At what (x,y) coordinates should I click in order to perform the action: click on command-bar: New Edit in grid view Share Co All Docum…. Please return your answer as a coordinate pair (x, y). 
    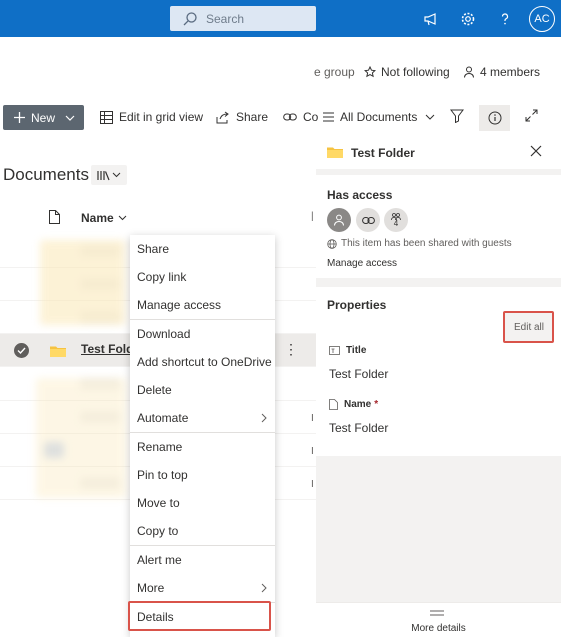
    Looking at the image, I should click on (280, 118).